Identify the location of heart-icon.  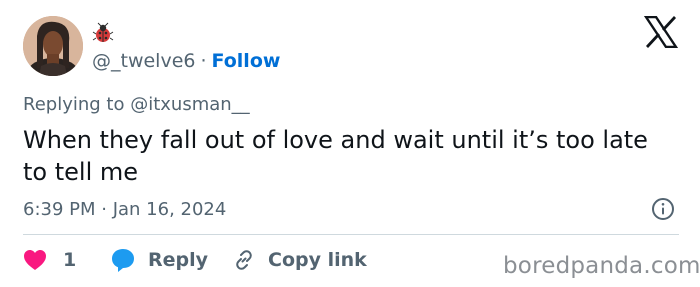
(35, 260).